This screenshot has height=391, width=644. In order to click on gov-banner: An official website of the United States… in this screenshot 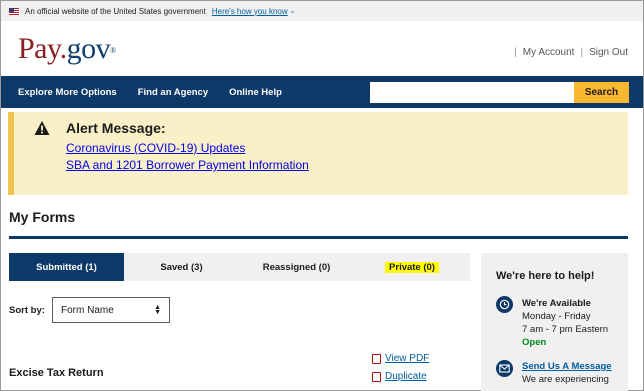, I will do `click(322, 11)`.